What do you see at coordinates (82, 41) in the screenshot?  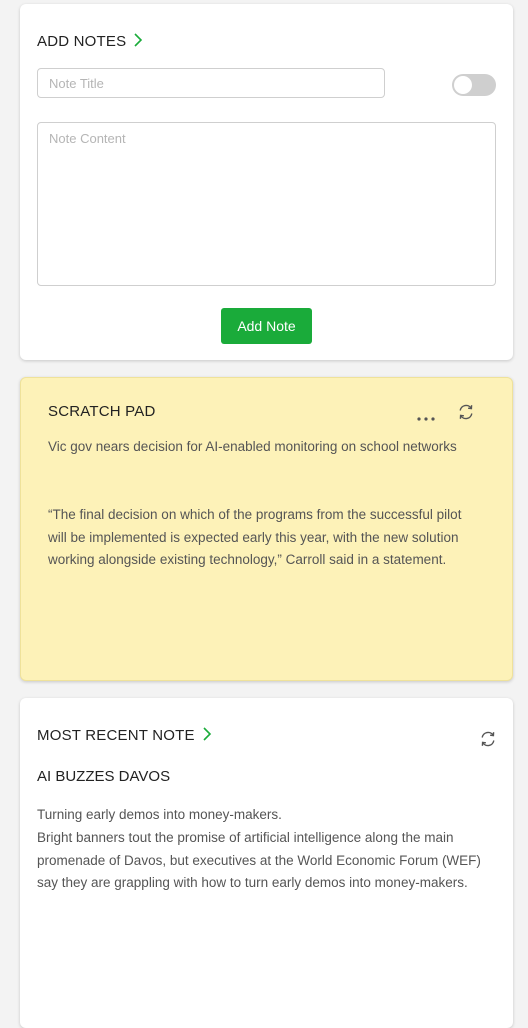 I see `add-notes-title: ADD NOTES` at bounding box center [82, 41].